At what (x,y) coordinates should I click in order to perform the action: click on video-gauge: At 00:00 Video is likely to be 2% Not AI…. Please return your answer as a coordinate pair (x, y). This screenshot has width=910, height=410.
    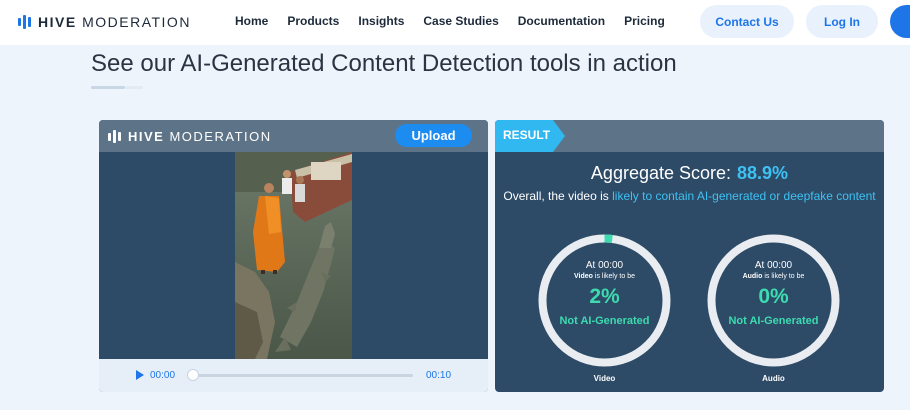
    Looking at the image, I should click on (604, 300).